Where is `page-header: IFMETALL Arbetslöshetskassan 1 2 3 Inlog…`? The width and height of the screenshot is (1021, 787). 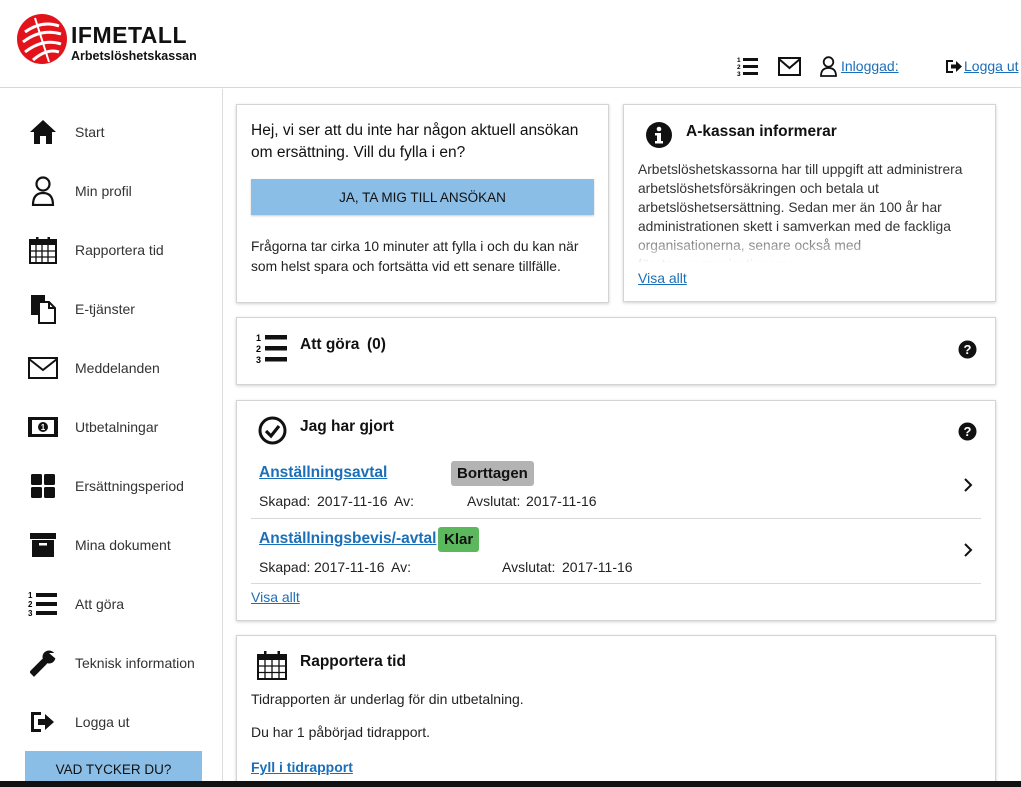
page-header: IFMETALL Arbetslöshetskassan 1 2 3 Inlog… is located at coordinates (510, 44).